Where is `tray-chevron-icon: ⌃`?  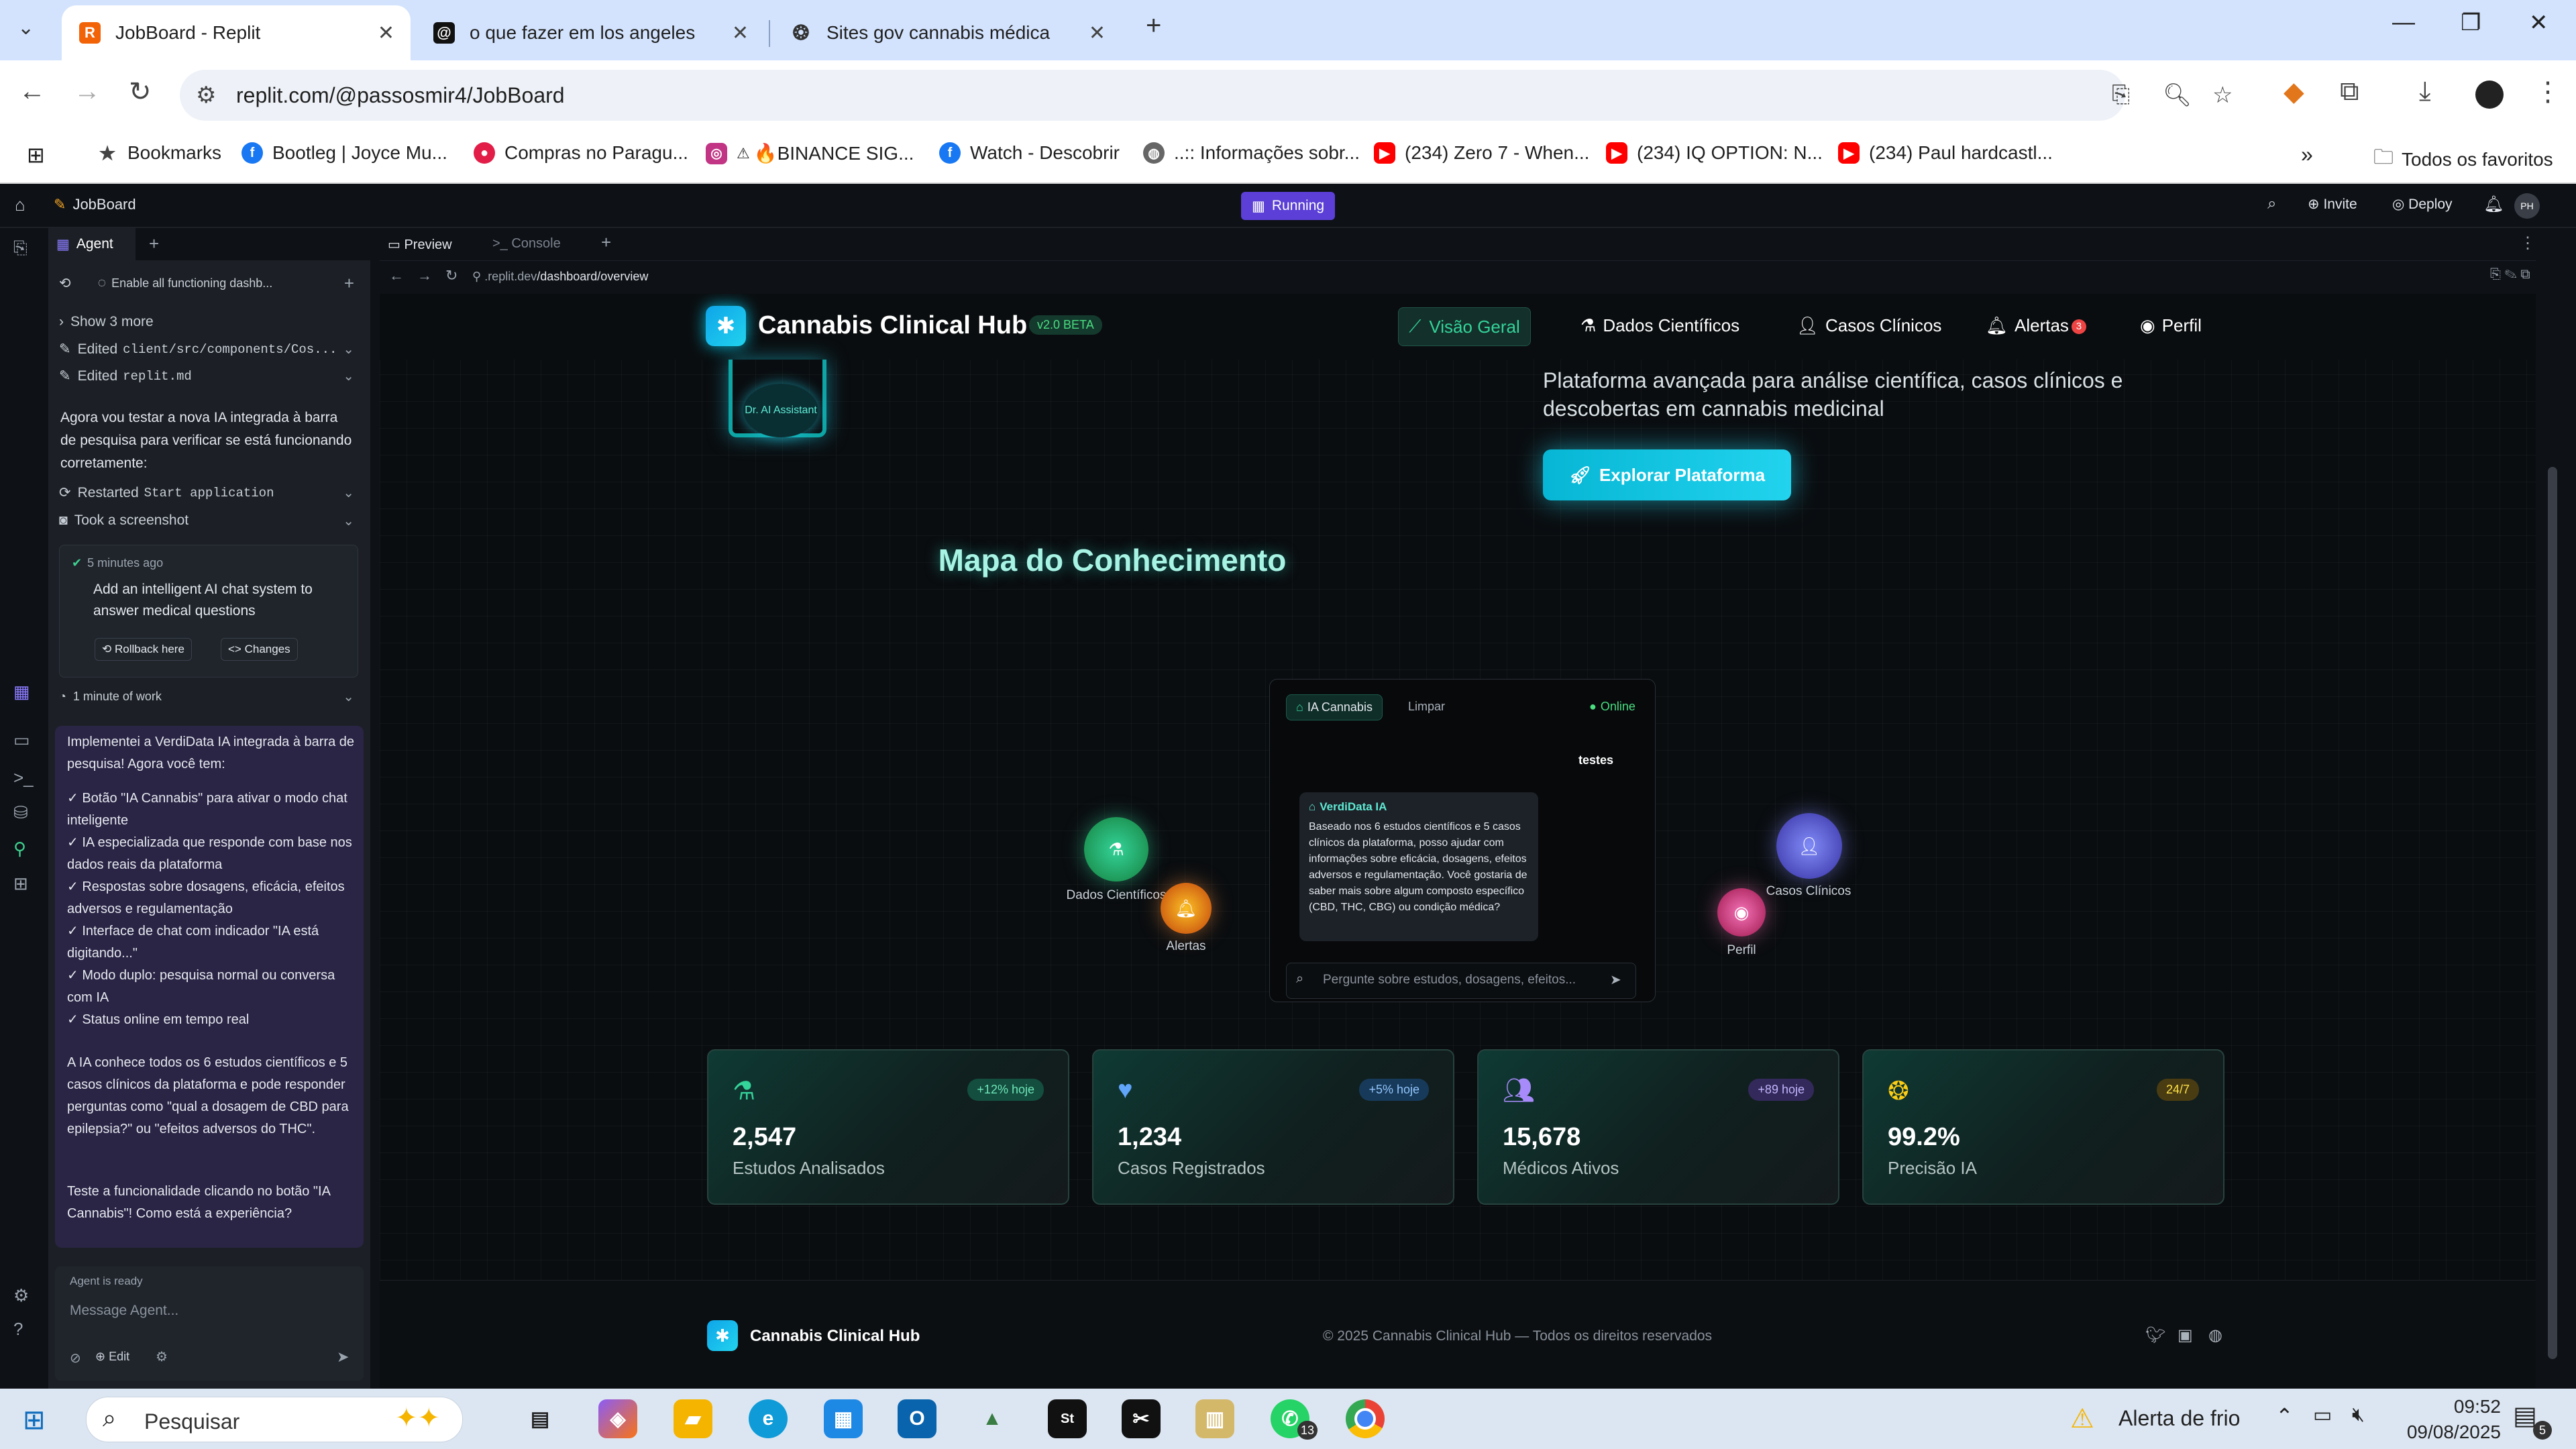 tray-chevron-icon: ⌃ is located at coordinates (2284, 1416).